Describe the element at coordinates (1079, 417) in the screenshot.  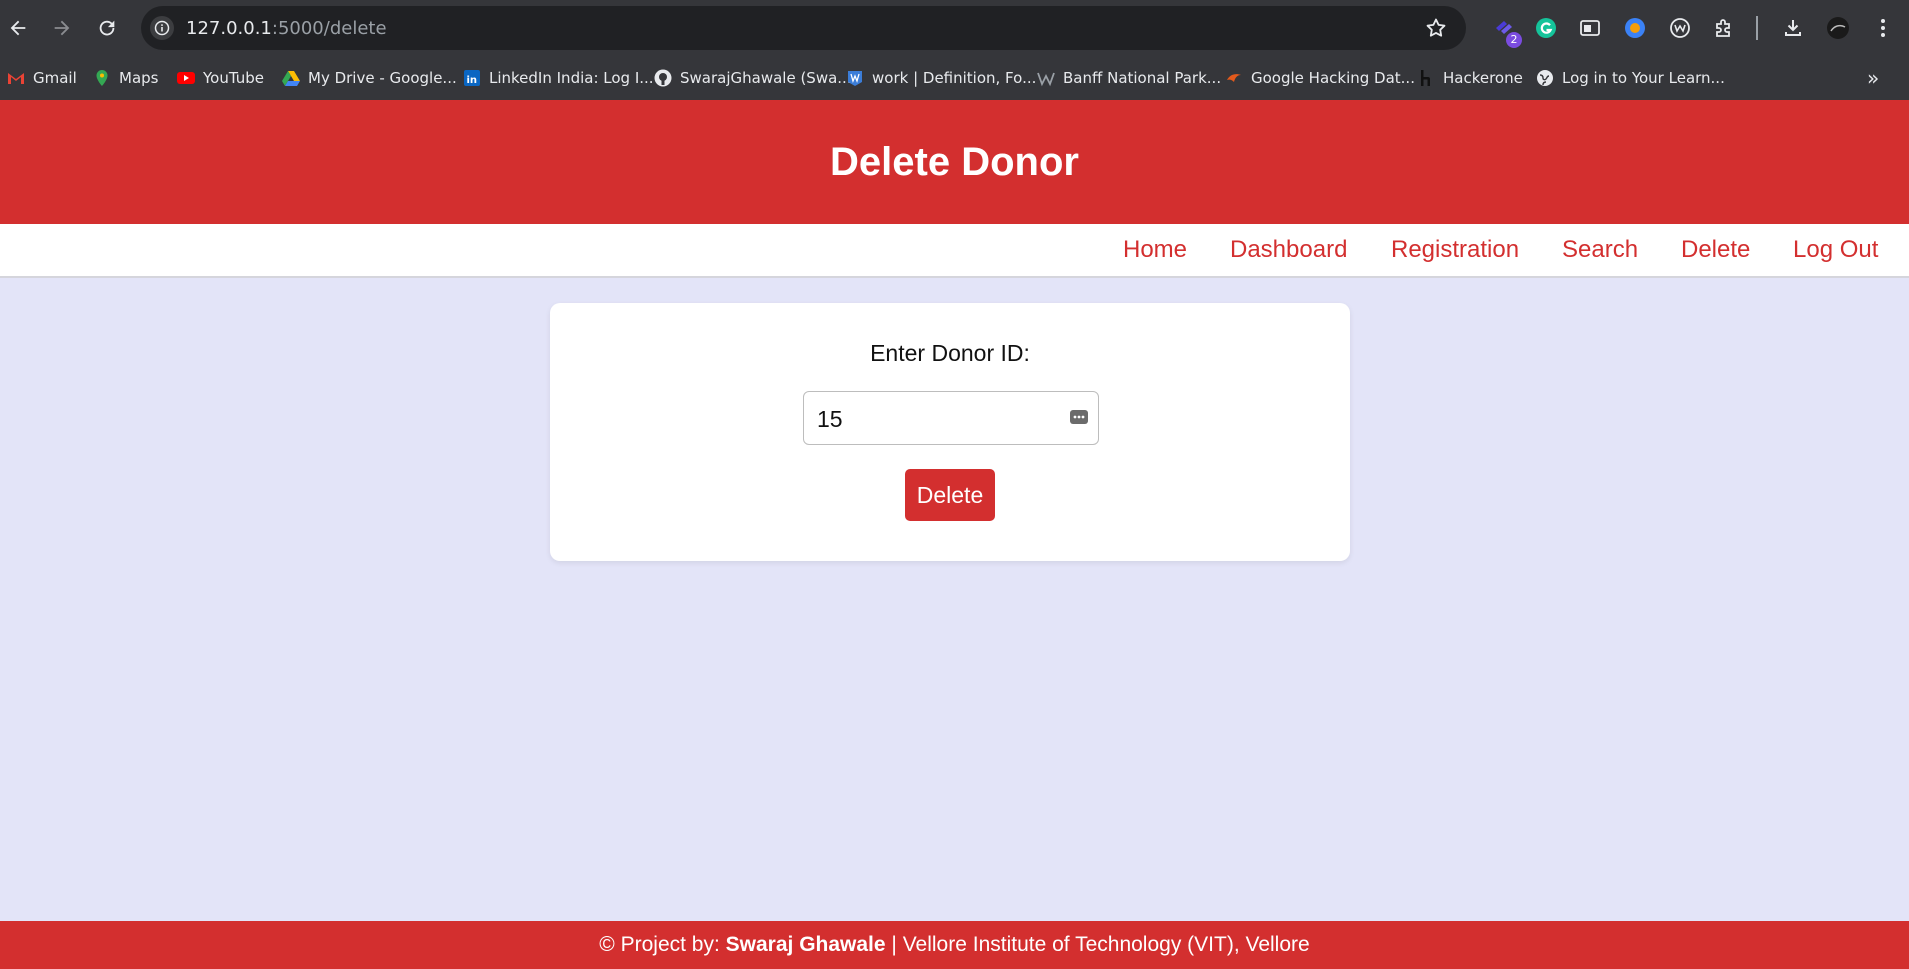
I see `autofill-key-icon` at that location.